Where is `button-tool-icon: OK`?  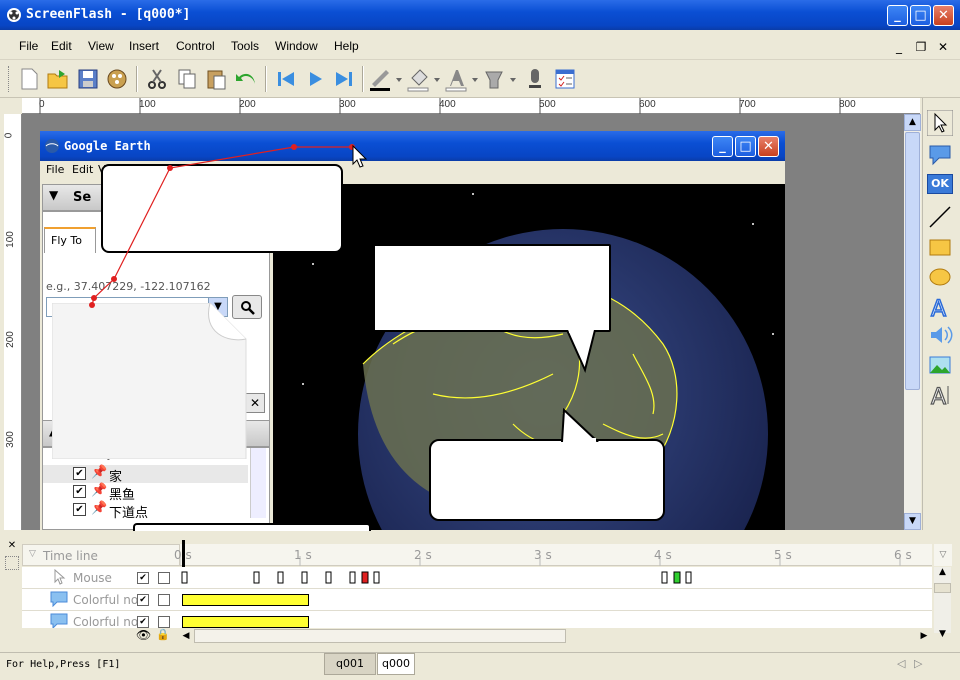 button-tool-icon: OK is located at coordinates (940, 184).